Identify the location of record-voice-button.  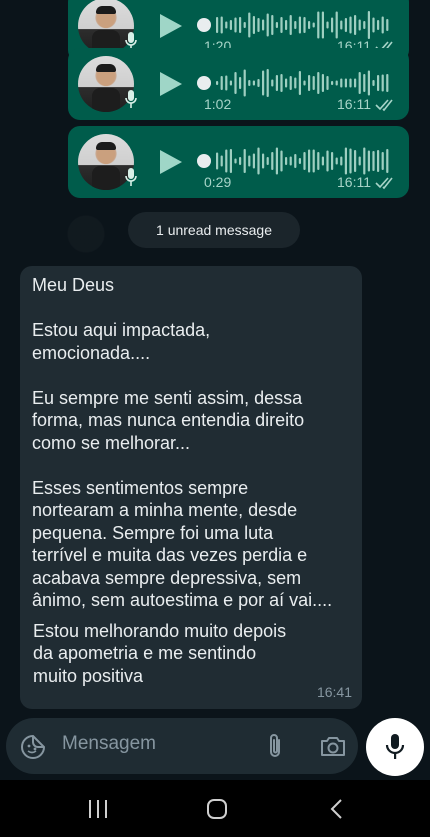
(395, 747).